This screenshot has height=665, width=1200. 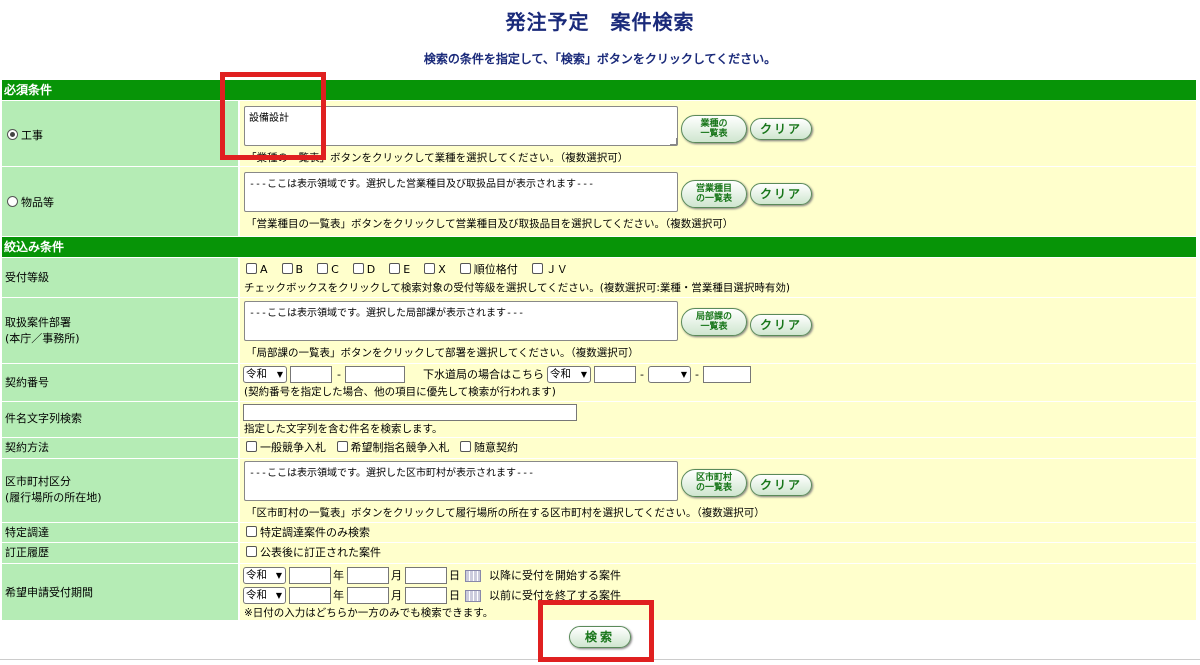 What do you see at coordinates (714, 194) in the screenshot?
I see `buppin-list-button: 営業種目の一覧表` at bounding box center [714, 194].